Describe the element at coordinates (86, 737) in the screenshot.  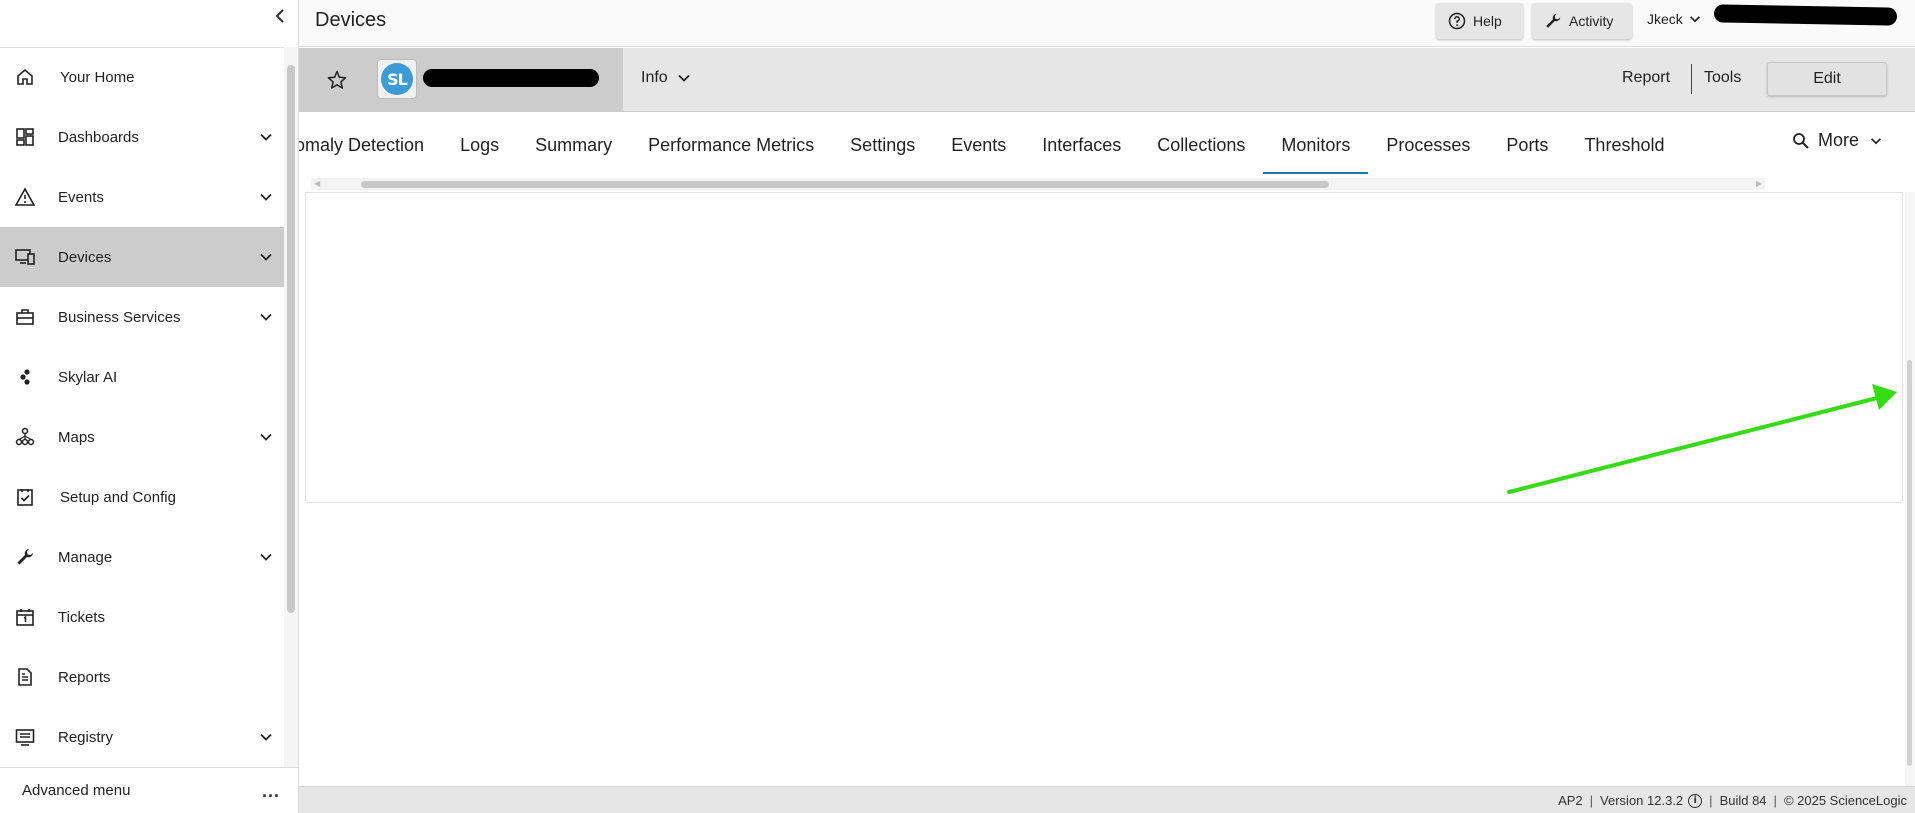
I see `sidebar-item-label: Registry` at that location.